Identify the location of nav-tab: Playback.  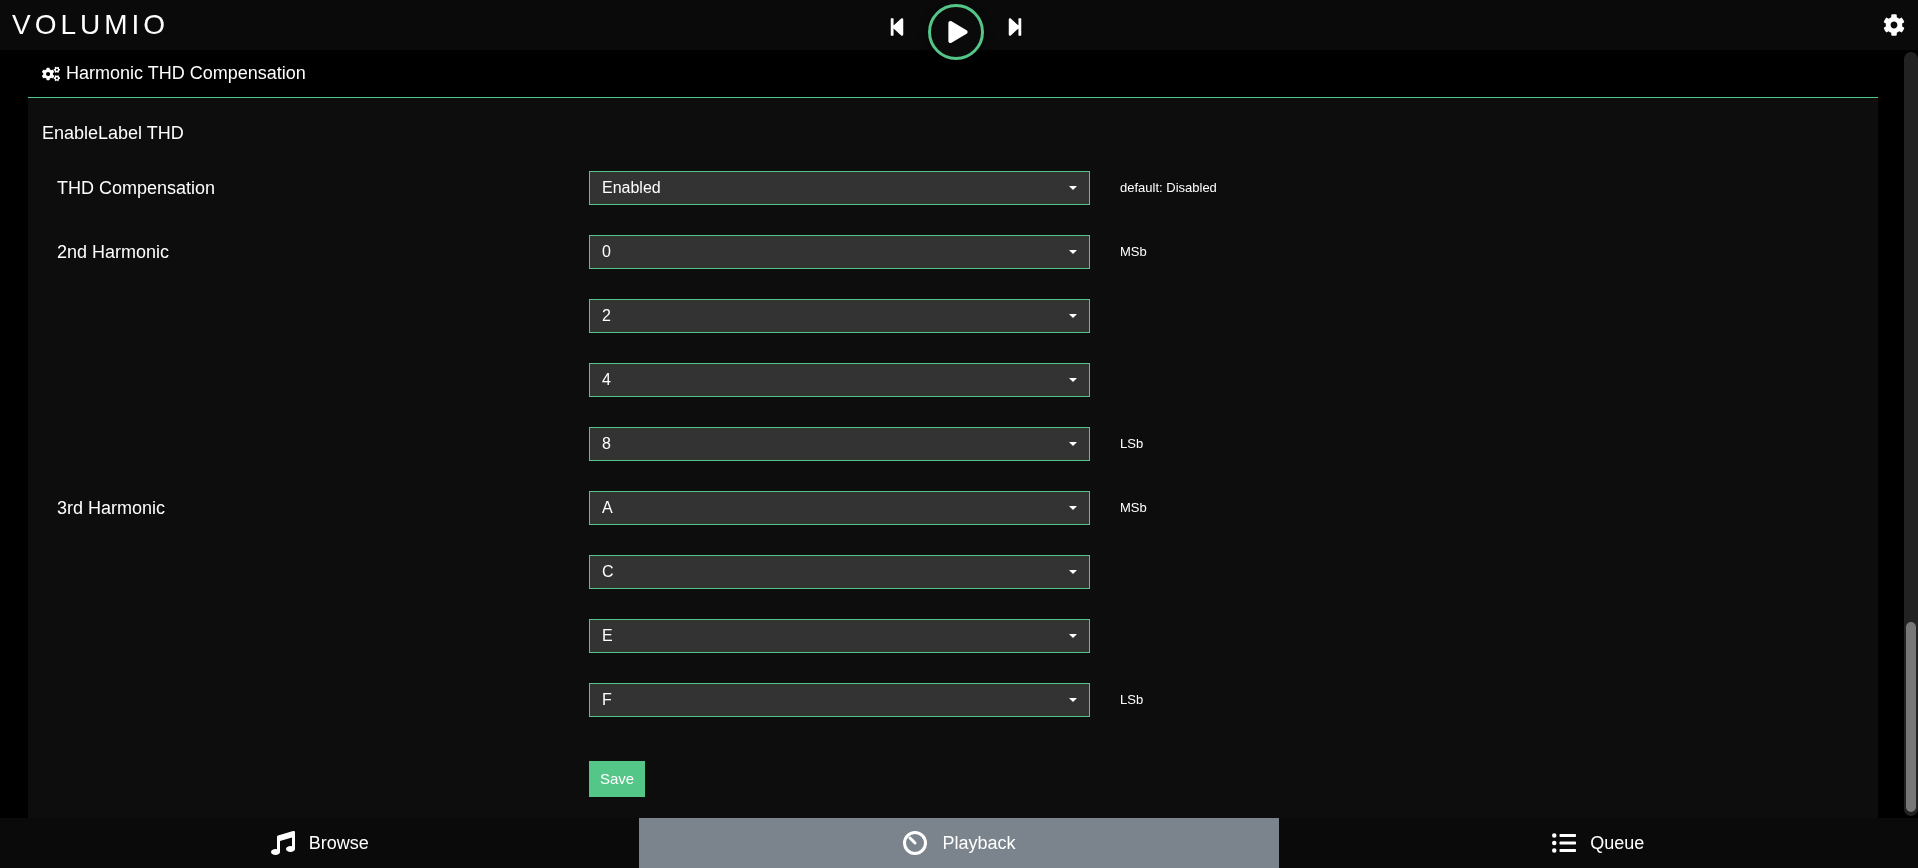
(959, 843).